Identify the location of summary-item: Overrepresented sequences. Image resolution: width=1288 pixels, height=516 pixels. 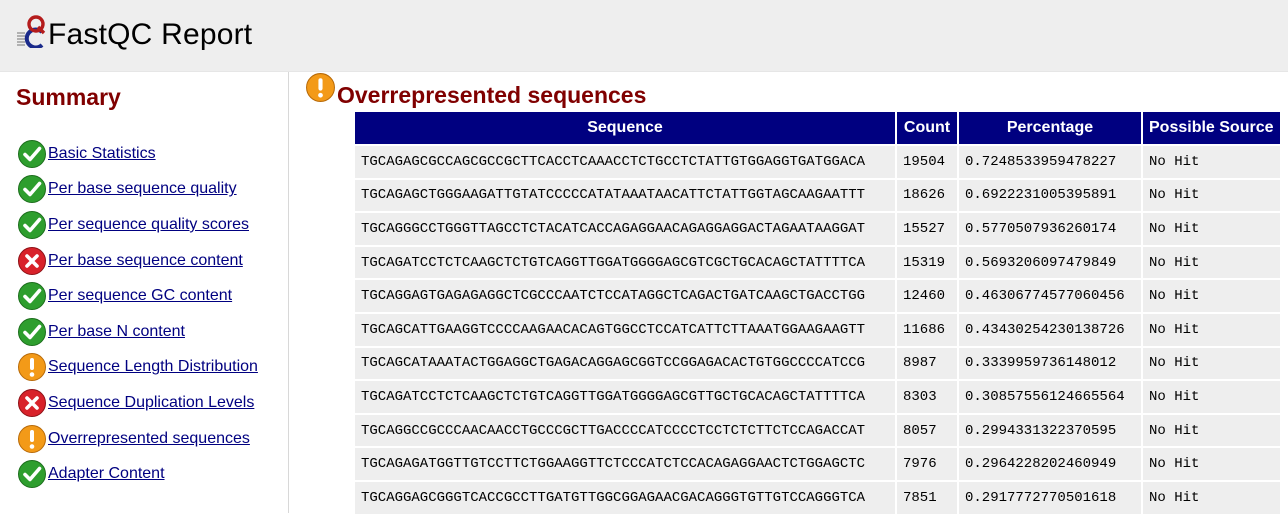
(137, 439).